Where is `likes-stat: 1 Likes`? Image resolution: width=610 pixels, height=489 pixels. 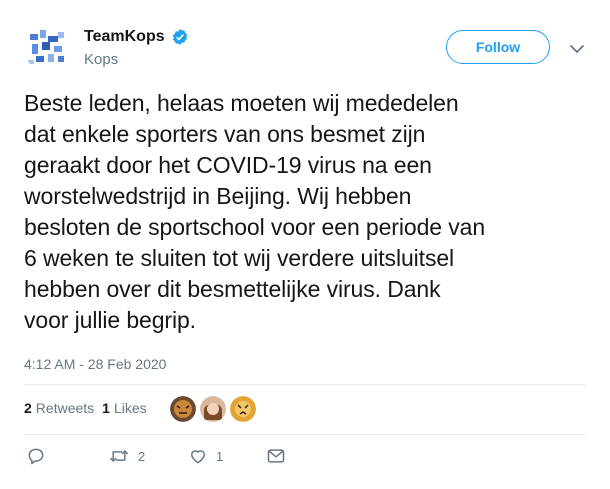
likes-stat: 1 Likes is located at coordinates (124, 408).